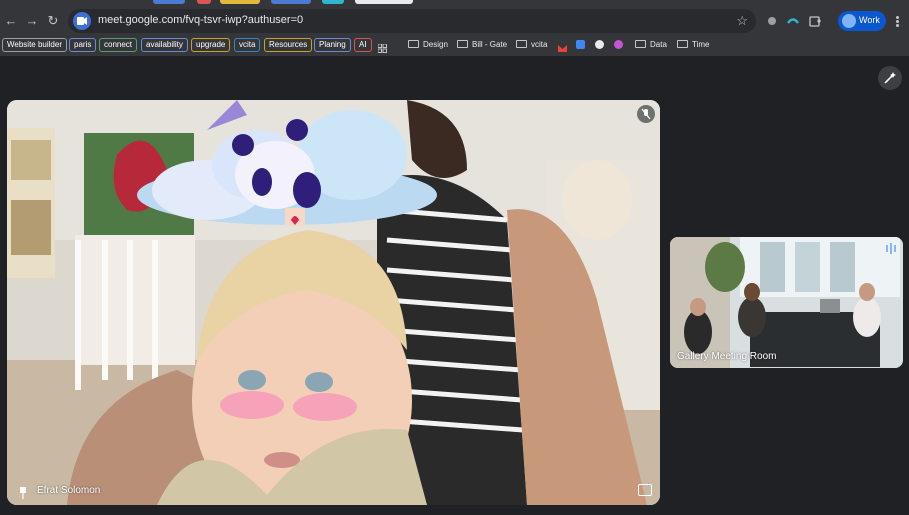 Image resolution: width=909 pixels, height=515 pixels. What do you see at coordinates (118, 45) in the screenshot?
I see `bookmark-chip: connect` at bounding box center [118, 45].